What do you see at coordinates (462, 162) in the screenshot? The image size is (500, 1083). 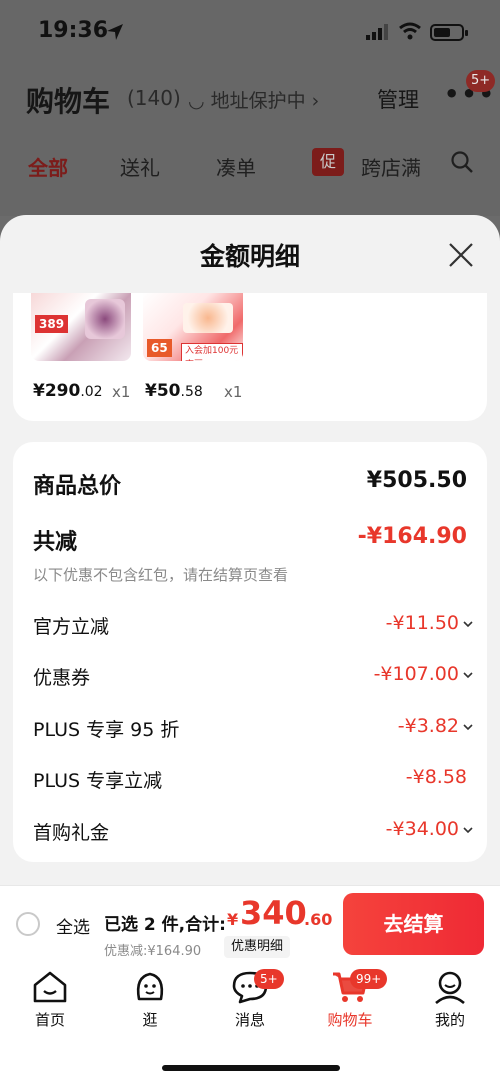 I see `search-icon` at bounding box center [462, 162].